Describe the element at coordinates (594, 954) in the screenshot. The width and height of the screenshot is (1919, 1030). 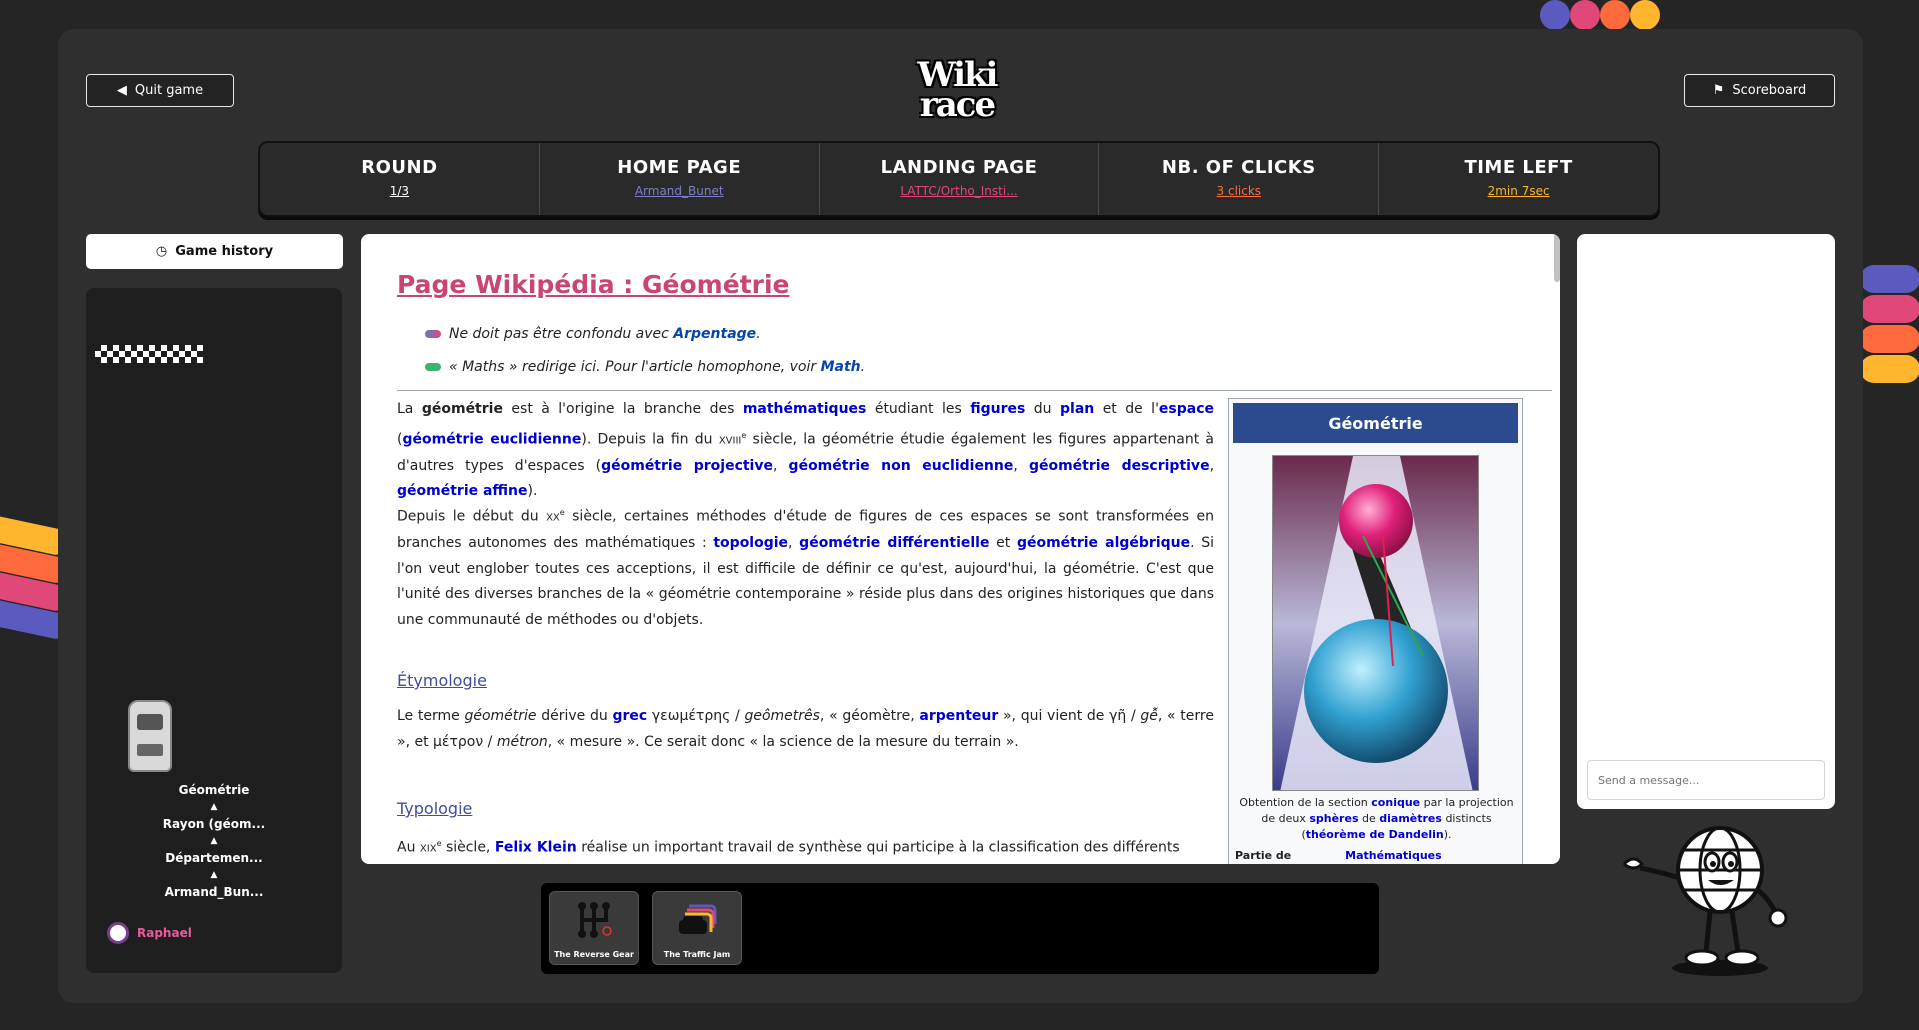
I see `powerup-label: The Reverse Gear` at that location.